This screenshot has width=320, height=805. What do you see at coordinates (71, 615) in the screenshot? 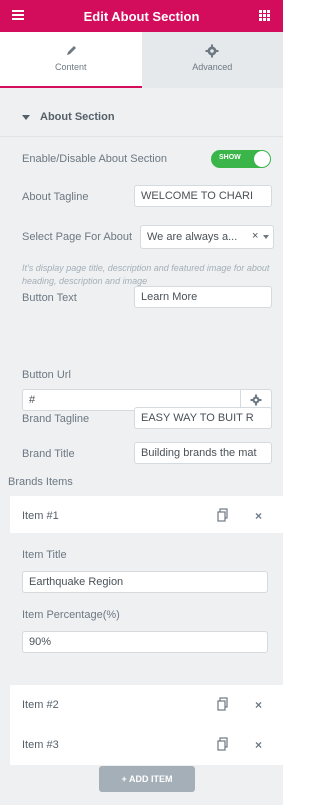
I see `item-percentage-label: Item Percentage(%)` at bounding box center [71, 615].